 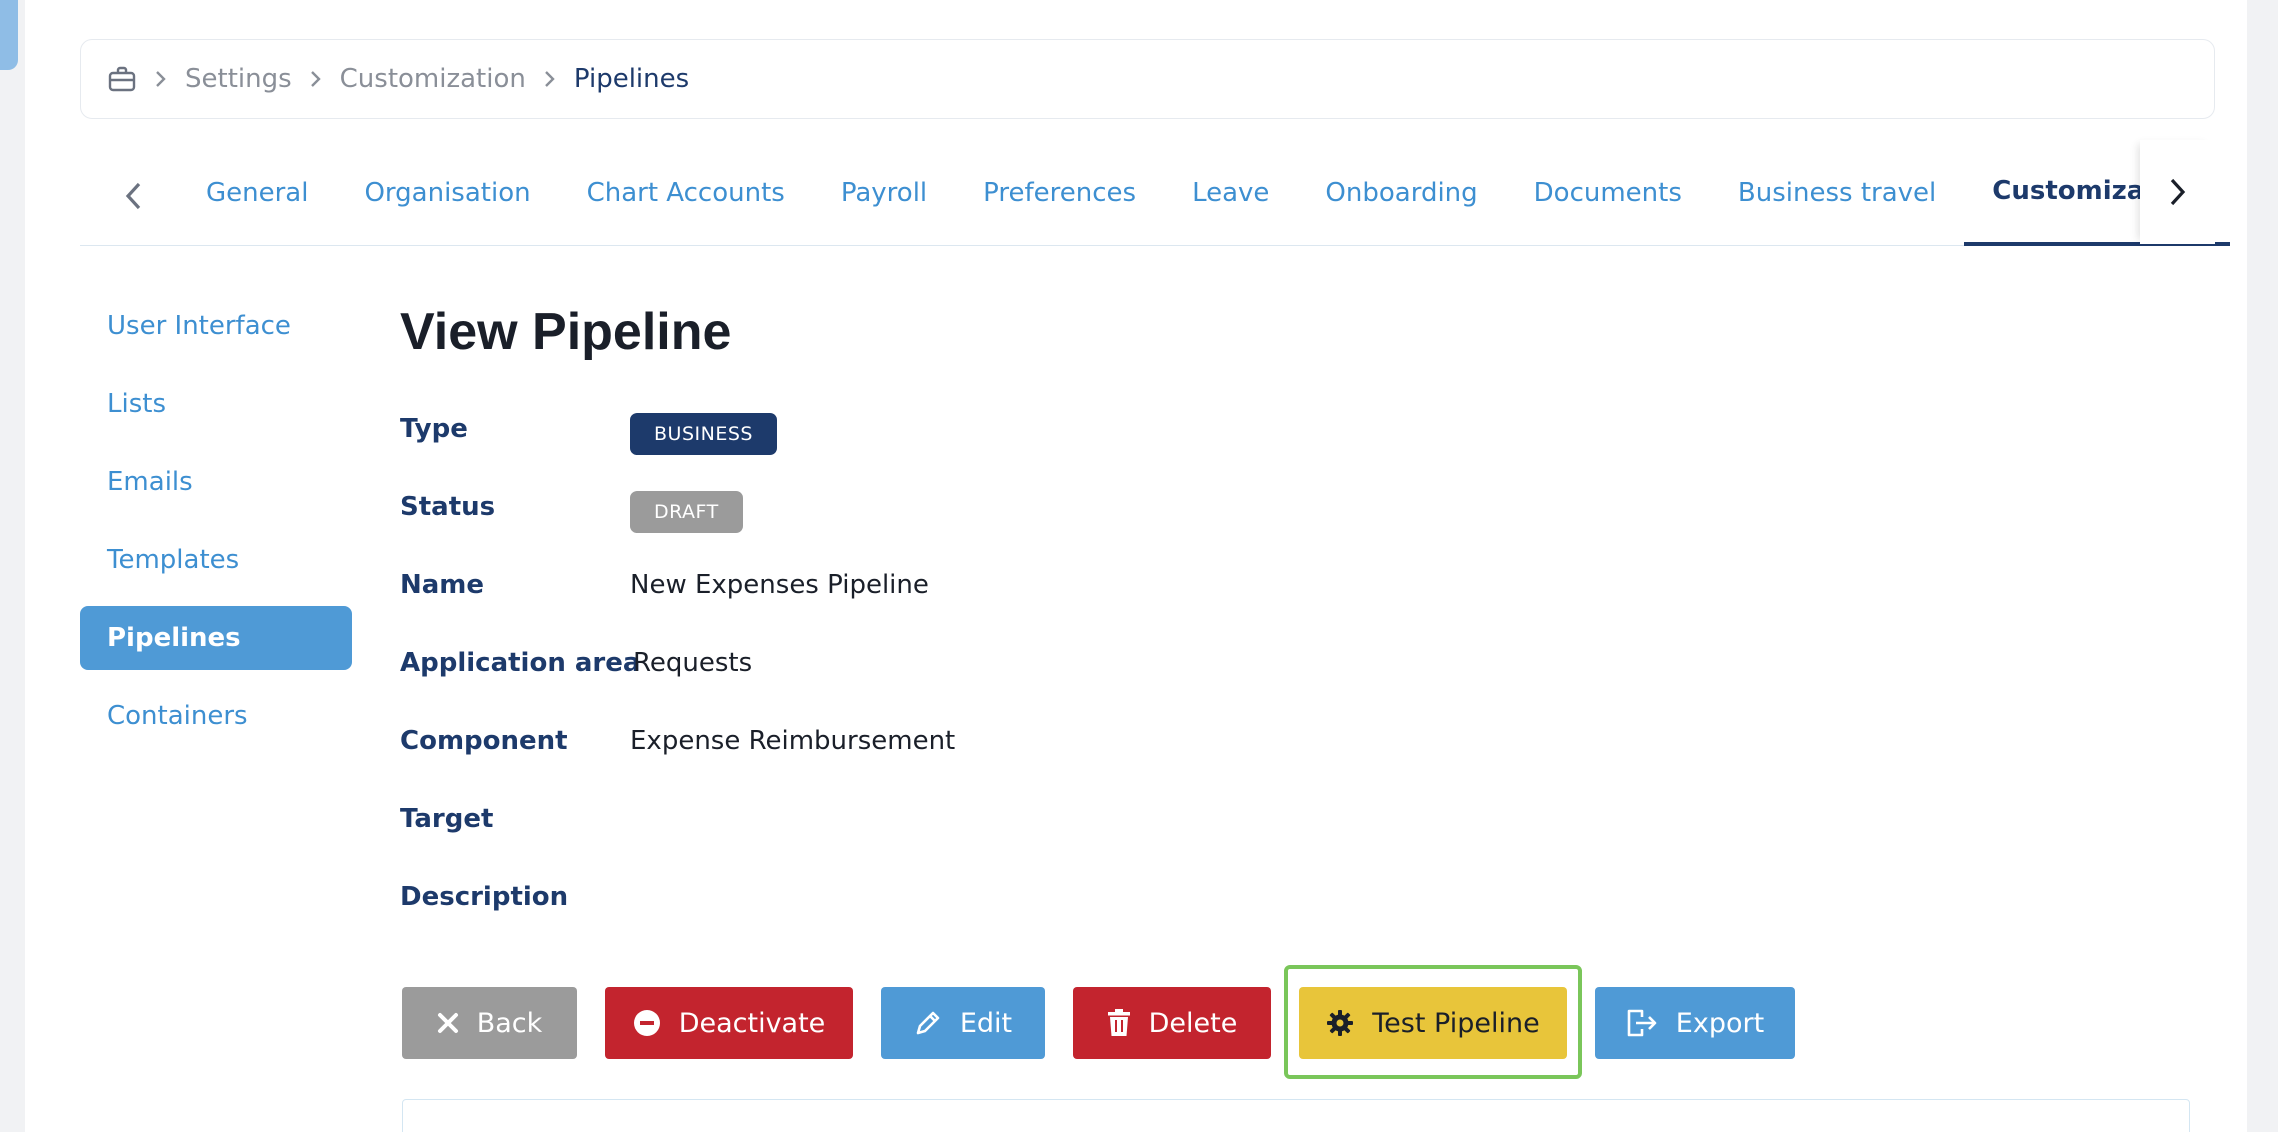 What do you see at coordinates (1230, 193) in the screenshot?
I see `tab-leave: Leave` at bounding box center [1230, 193].